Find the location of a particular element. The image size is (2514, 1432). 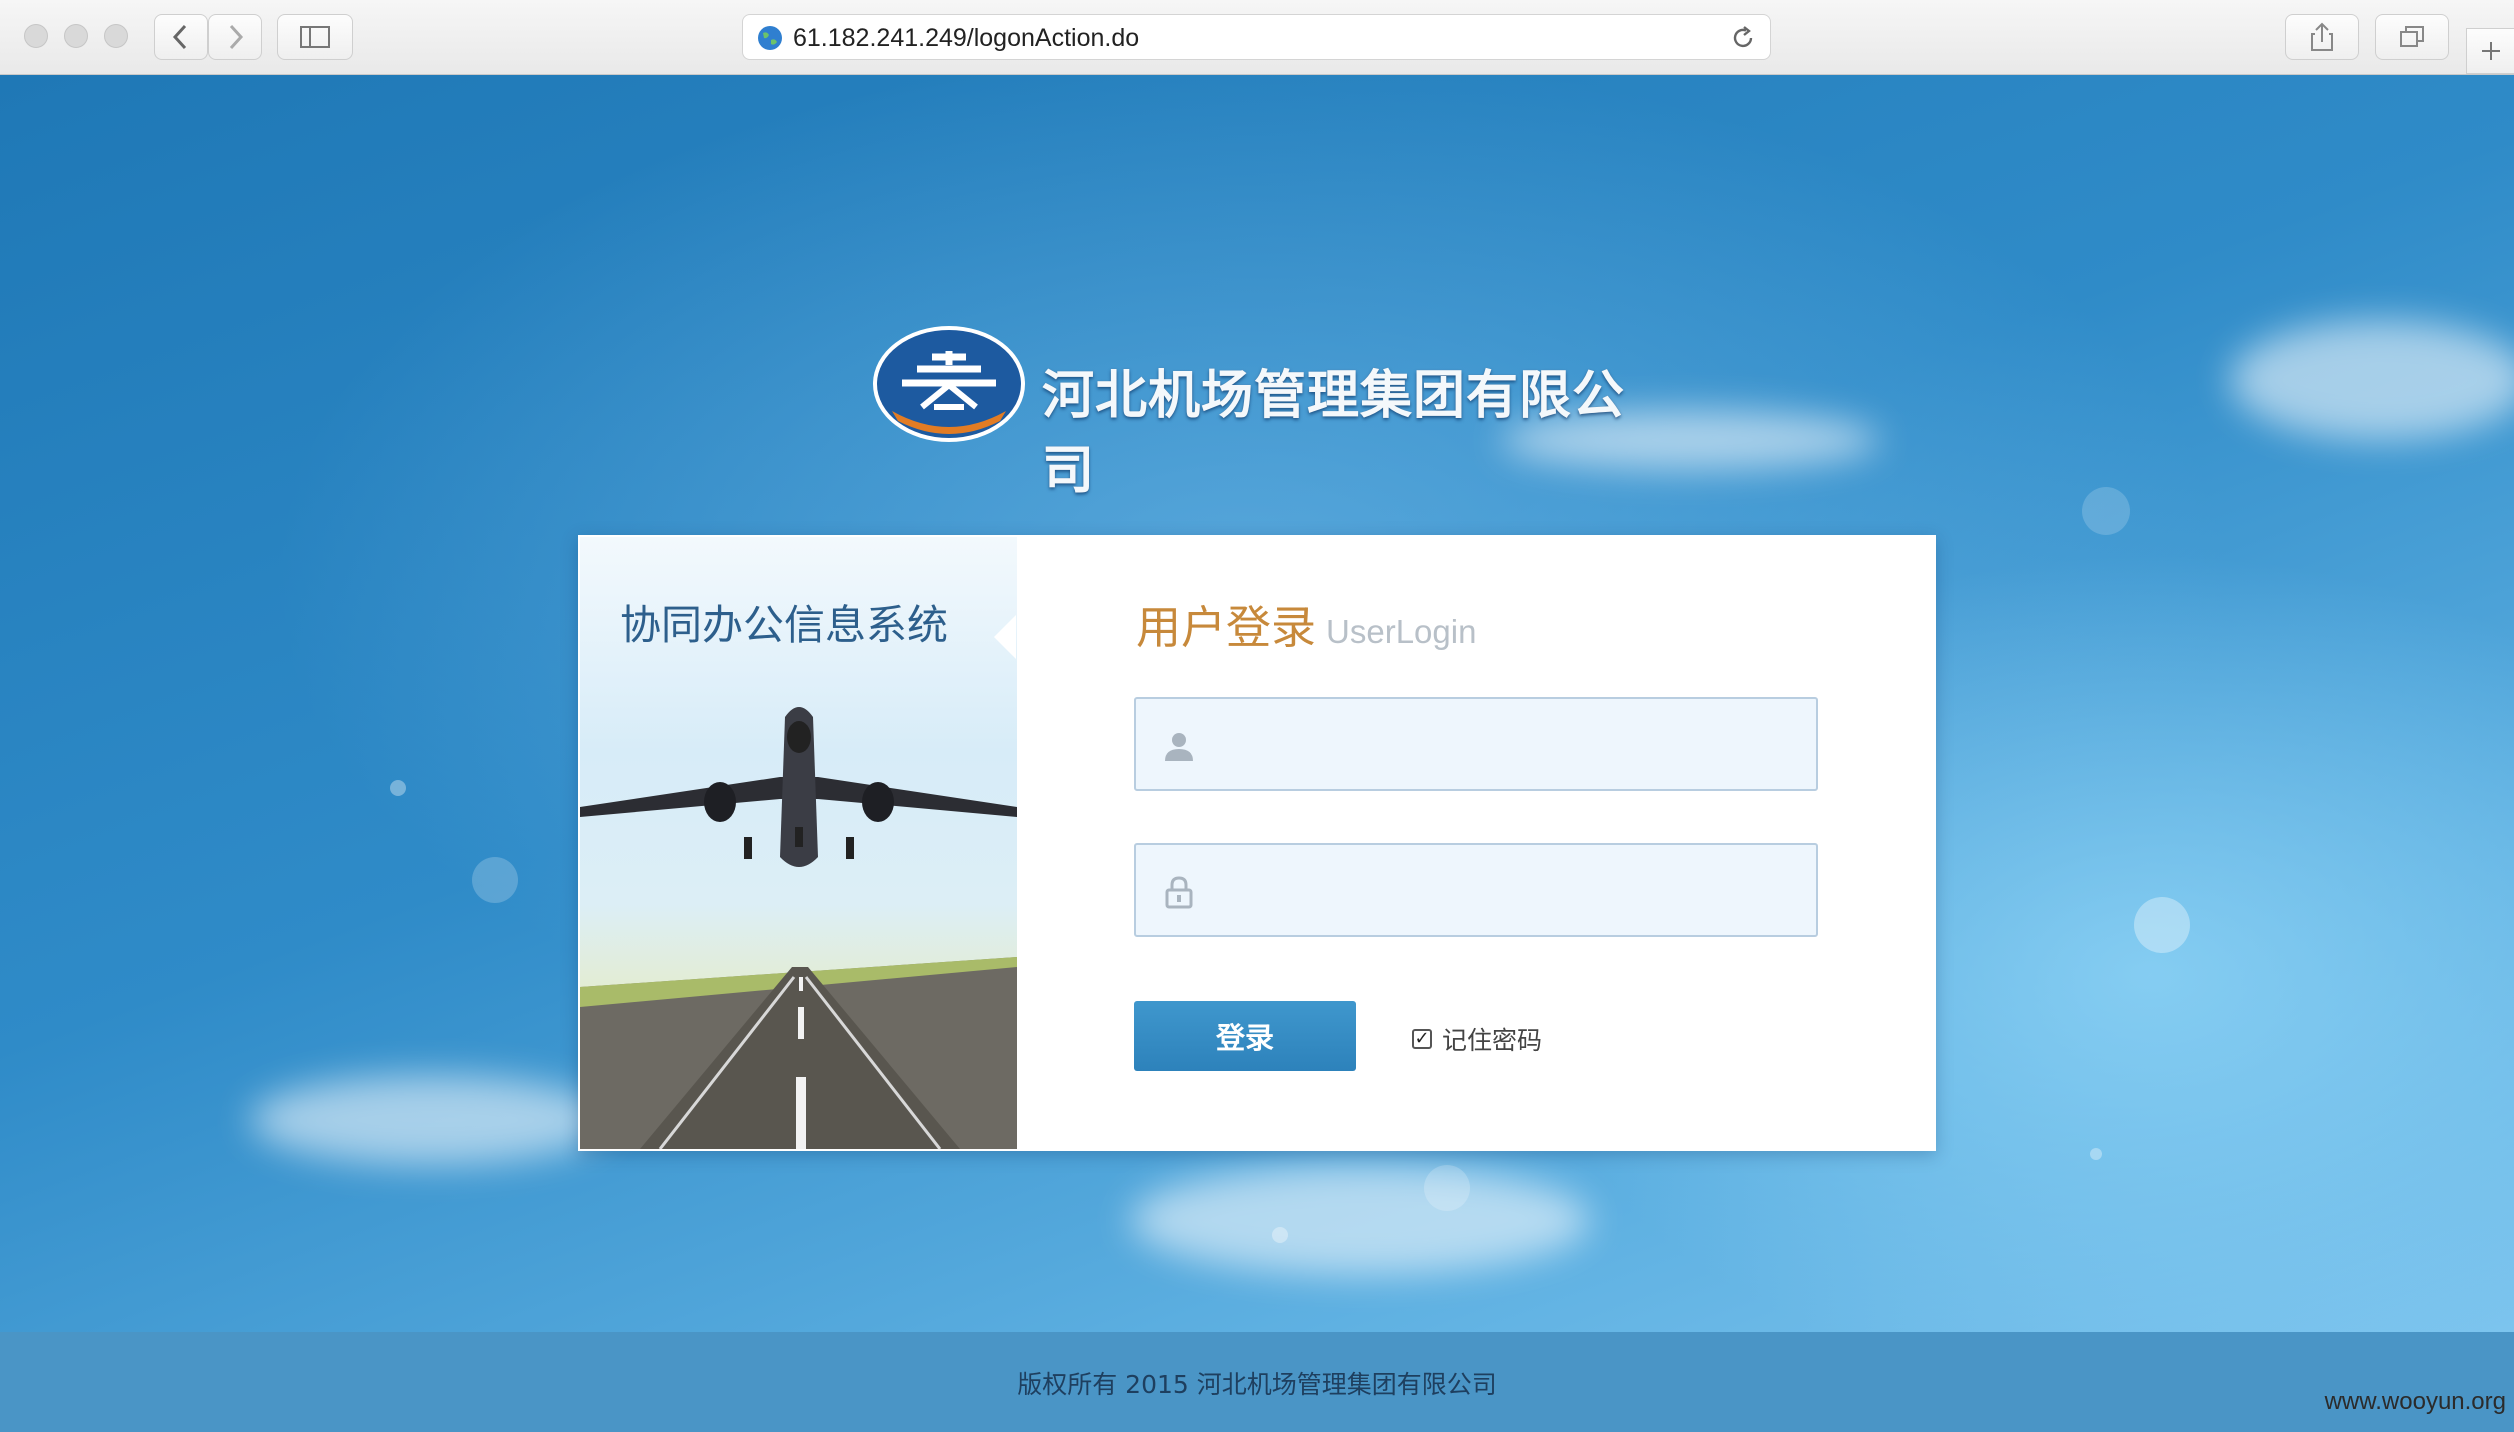

login-title-en: UserLogin is located at coordinates (1401, 631).